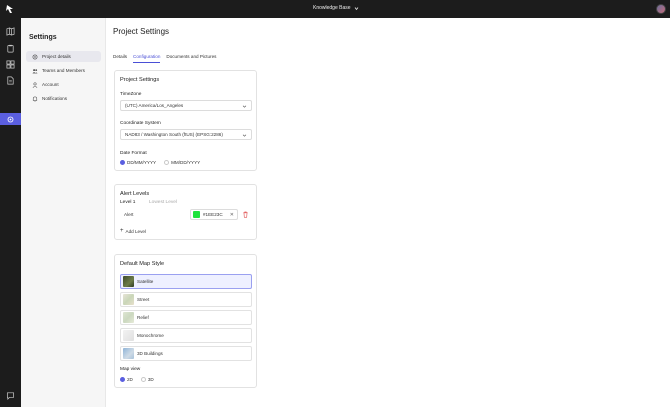 The height and width of the screenshot is (407, 670). I want to click on satellite-thumbnail, so click(128, 281).